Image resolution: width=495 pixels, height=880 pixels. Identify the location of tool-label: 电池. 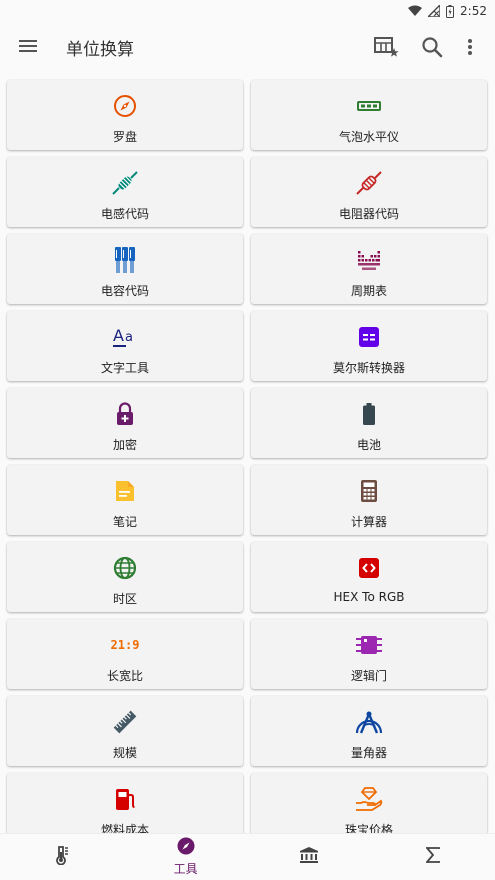
(368, 445).